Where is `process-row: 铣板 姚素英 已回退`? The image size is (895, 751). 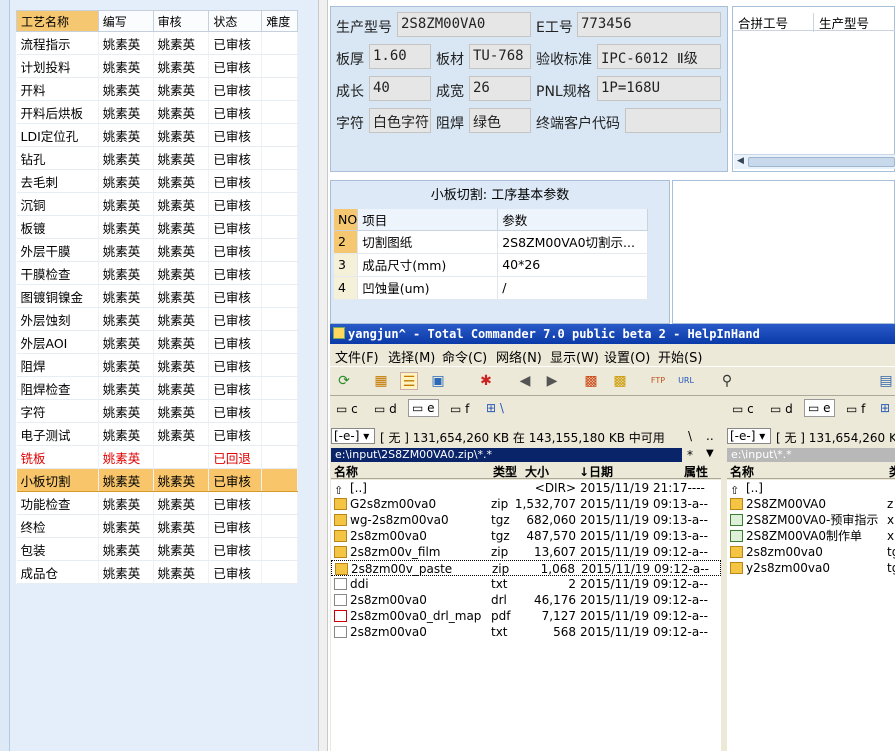 process-row: 铣板 姚素英 已回退 is located at coordinates (157, 457).